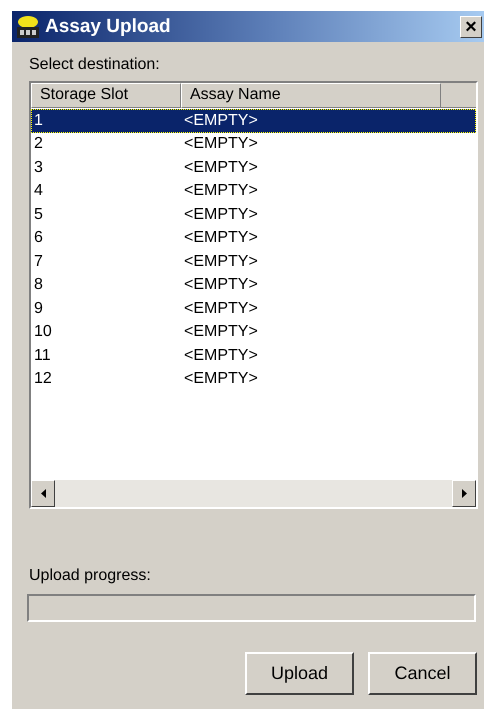  Describe the element at coordinates (38, 309) in the screenshot. I see `table-cell-text: 9` at that location.